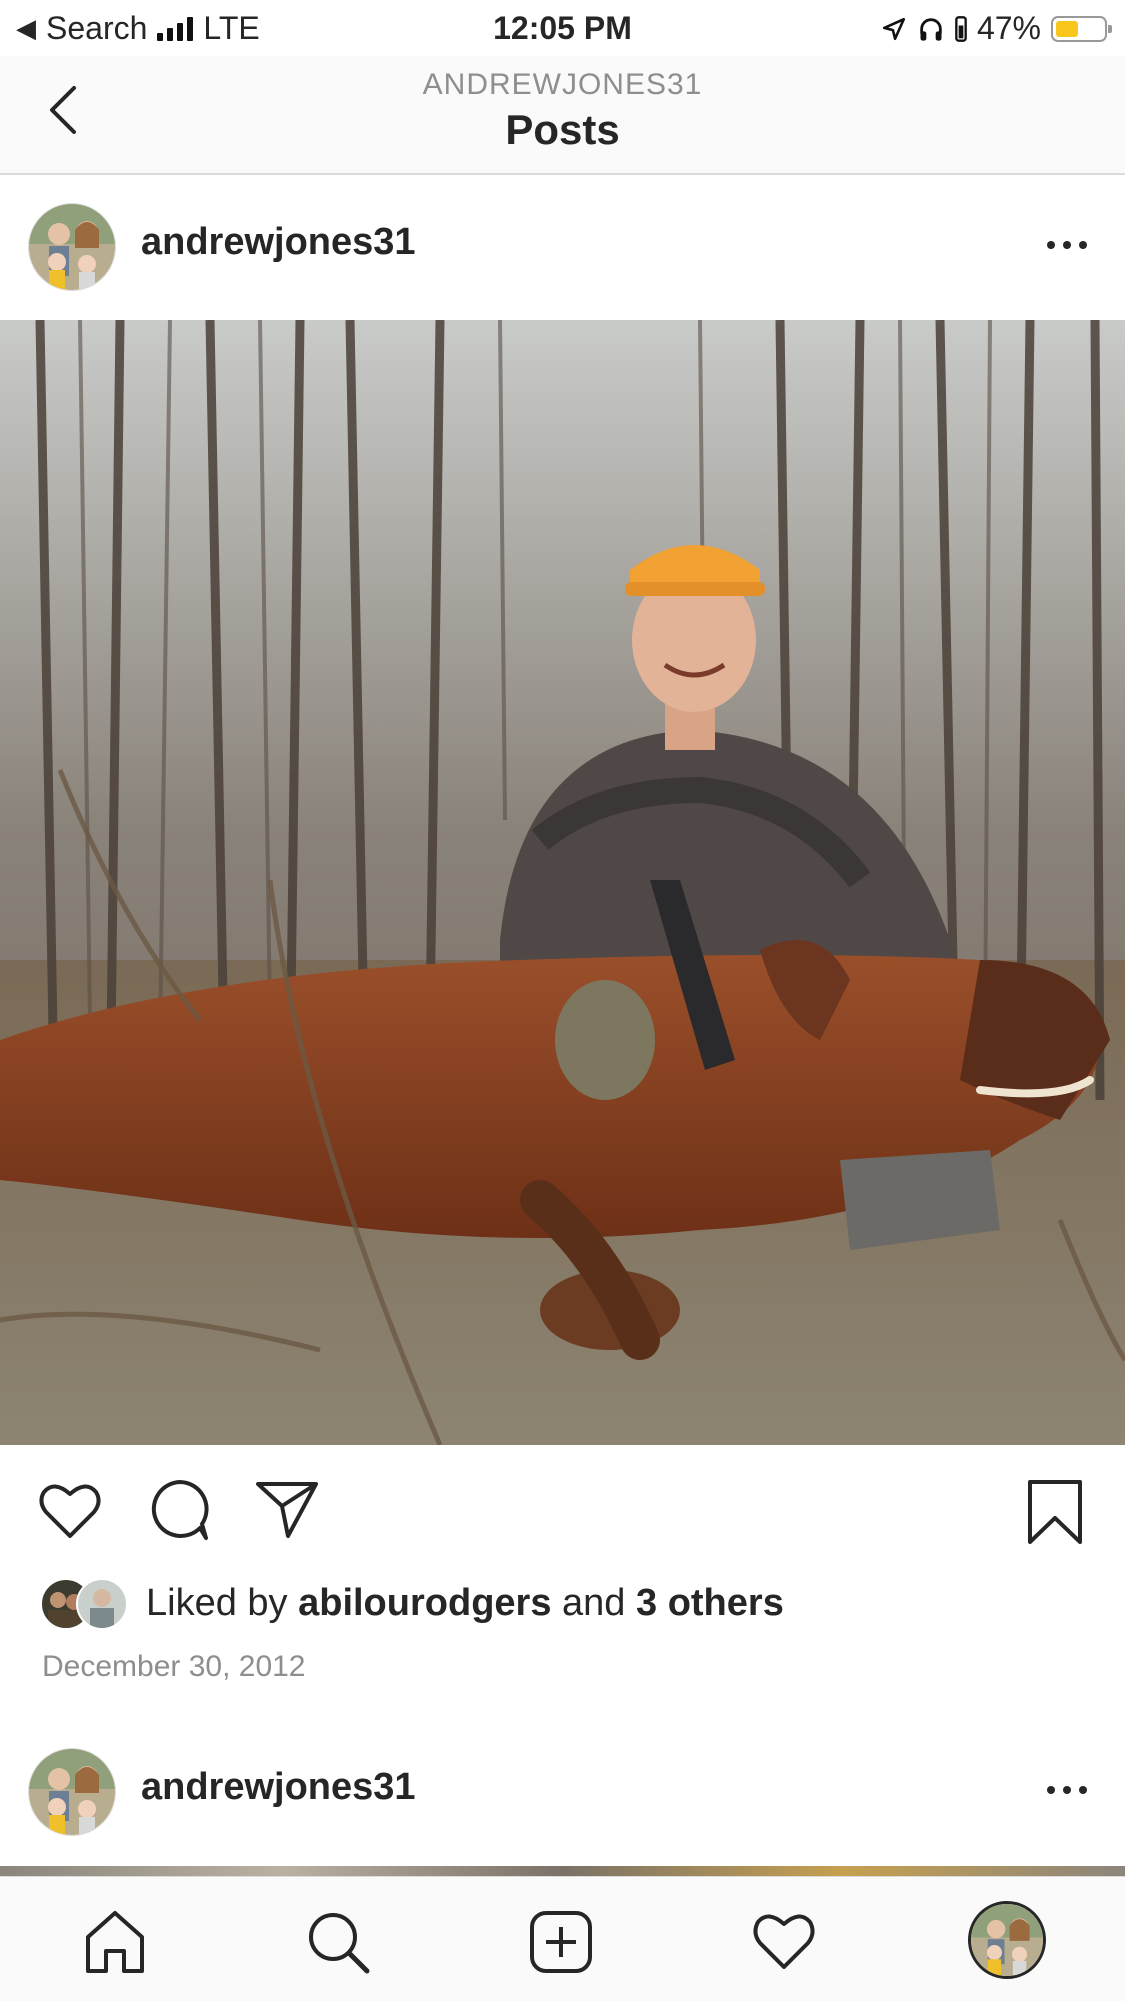  Describe the element at coordinates (424, 1603) in the screenshot. I see `liked-by-user-link: abilourodgers` at that location.